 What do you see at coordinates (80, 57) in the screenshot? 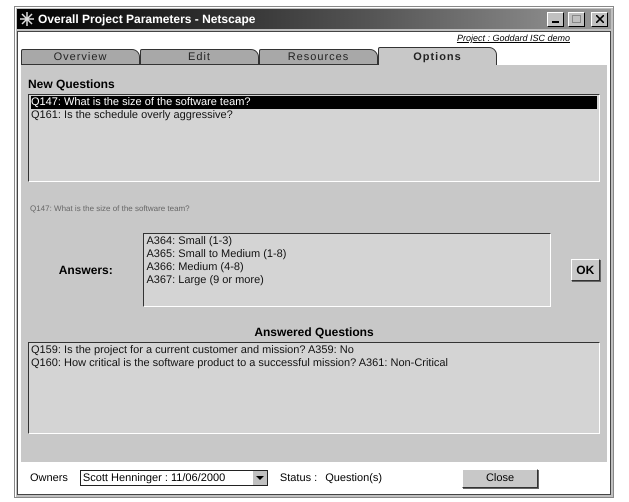
I see `tab: Overview` at bounding box center [80, 57].